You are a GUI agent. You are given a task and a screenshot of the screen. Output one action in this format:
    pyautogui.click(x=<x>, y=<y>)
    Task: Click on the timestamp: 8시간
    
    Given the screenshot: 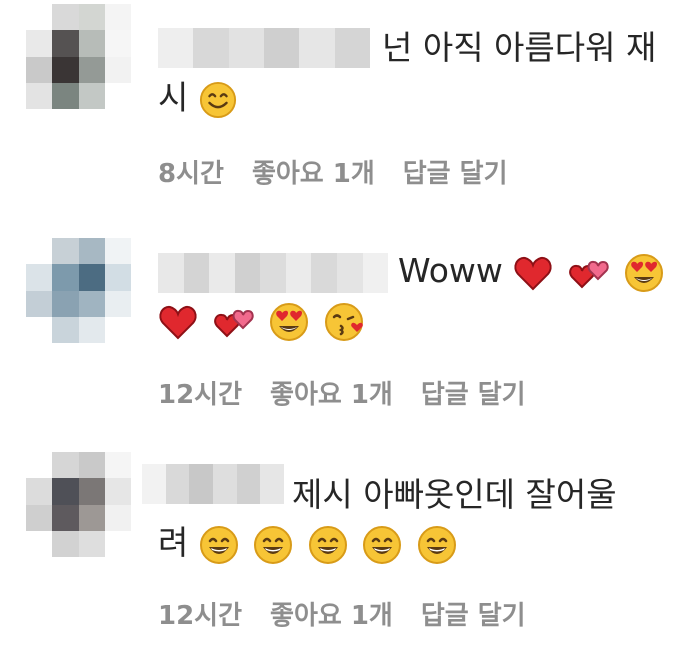 What is the action you would take?
    pyautogui.click(x=191, y=174)
    